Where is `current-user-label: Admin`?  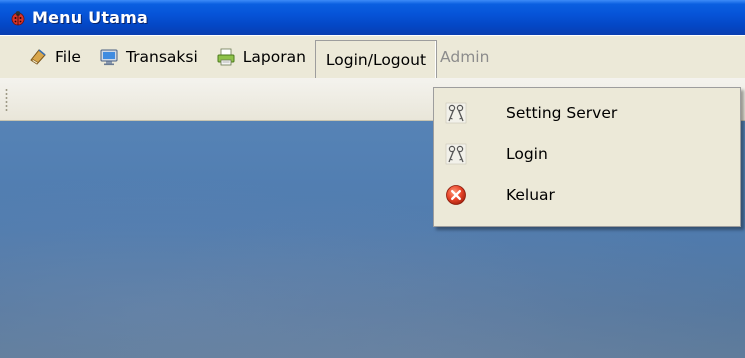
current-user-label: Admin is located at coordinates (467, 57).